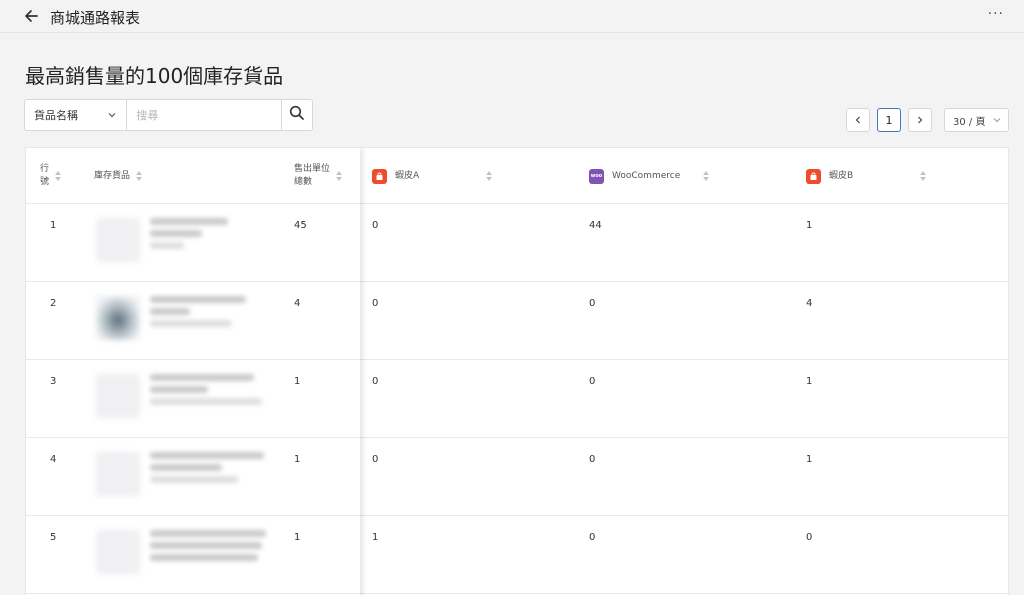 The width and height of the screenshot is (1024, 595). Describe the element at coordinates (596, 176) in the screenshot. I see `woocommerce-icon: woo` at that location.